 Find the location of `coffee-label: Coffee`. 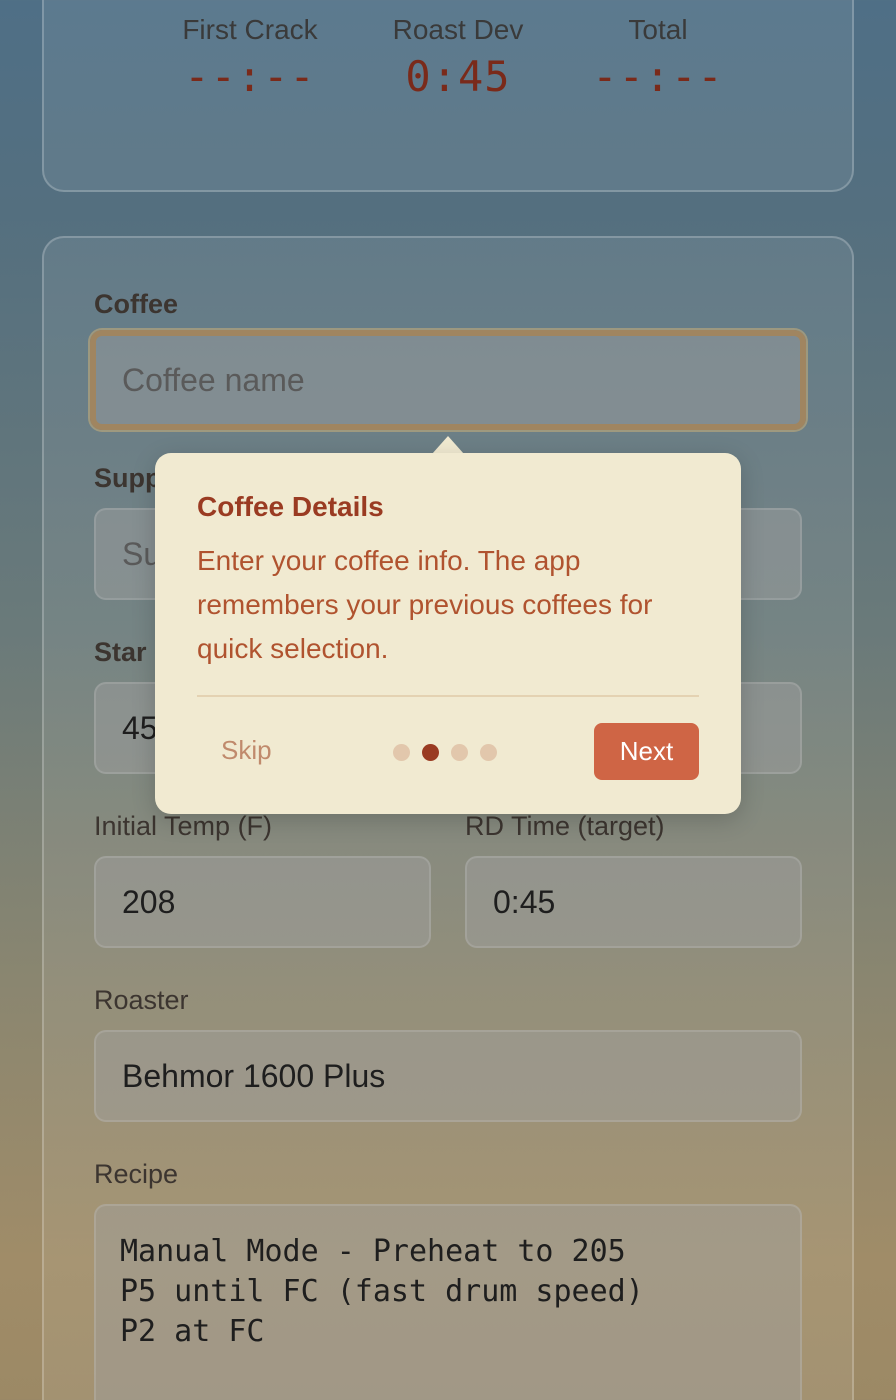

coffee-label: Coffee is located at coordinates (136, 304).